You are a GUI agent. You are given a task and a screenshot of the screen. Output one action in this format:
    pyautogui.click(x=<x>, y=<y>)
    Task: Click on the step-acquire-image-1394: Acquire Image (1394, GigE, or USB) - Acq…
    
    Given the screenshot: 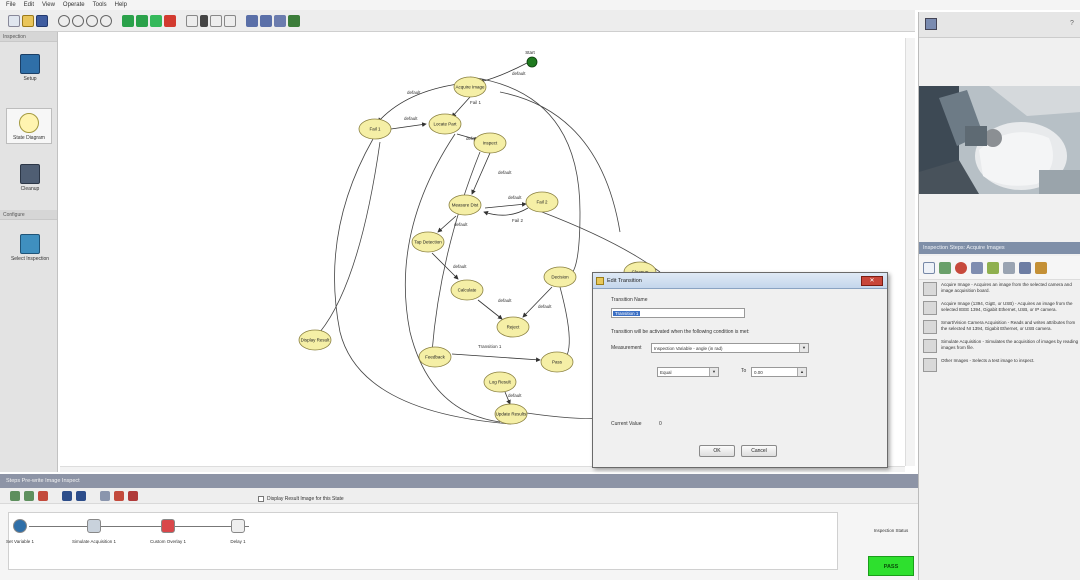 What is the action you would take?
    pyautogui.click(x=1001, y=308)
    